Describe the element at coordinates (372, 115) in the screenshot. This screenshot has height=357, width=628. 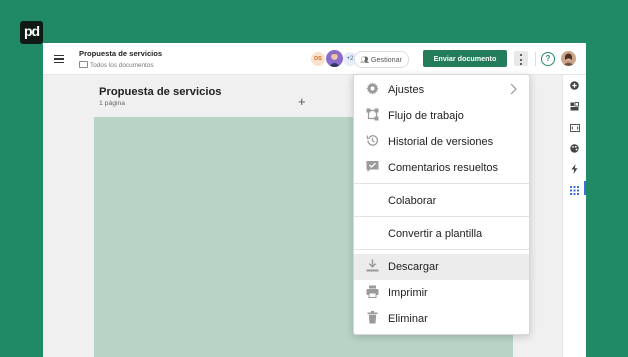
I see `workflow-icon` at that location.